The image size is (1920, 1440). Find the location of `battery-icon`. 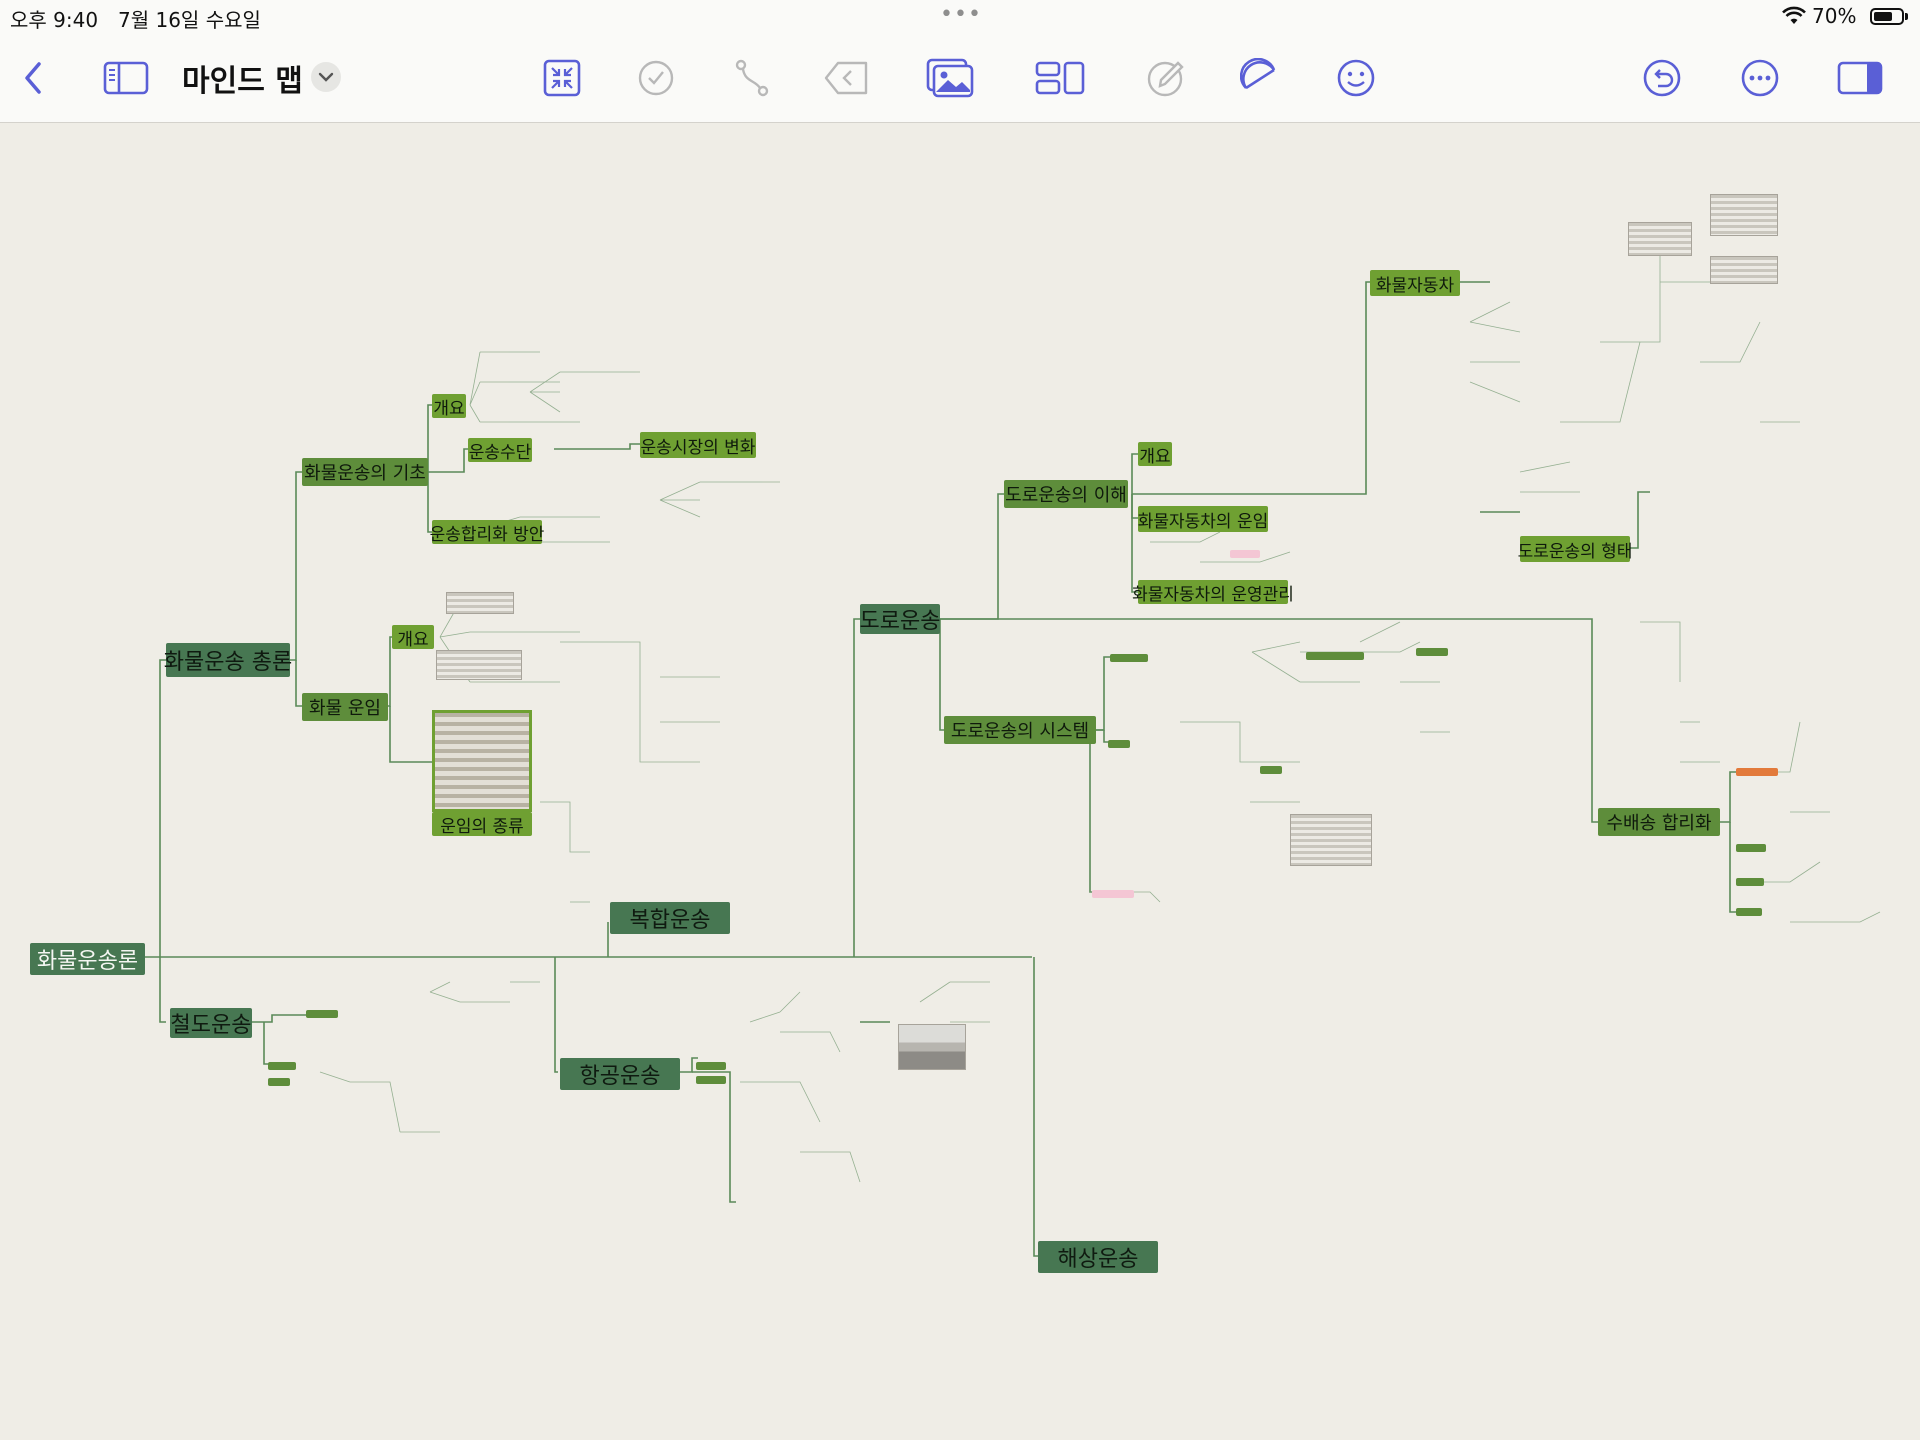

battery-icon is located at coordinates (1887, 16).